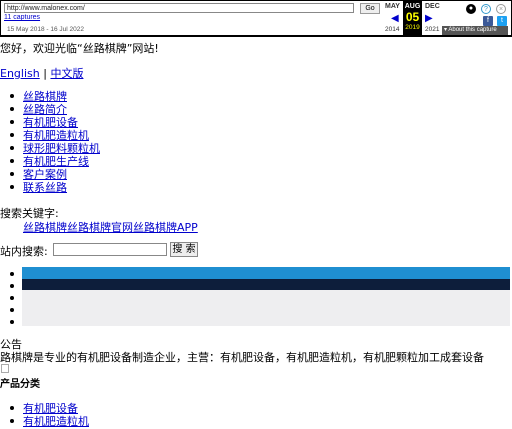 Image resolution: width=512 pixels, height=429 pixels. I want to click on language-switch: English | 中文版, so click(41, 73).